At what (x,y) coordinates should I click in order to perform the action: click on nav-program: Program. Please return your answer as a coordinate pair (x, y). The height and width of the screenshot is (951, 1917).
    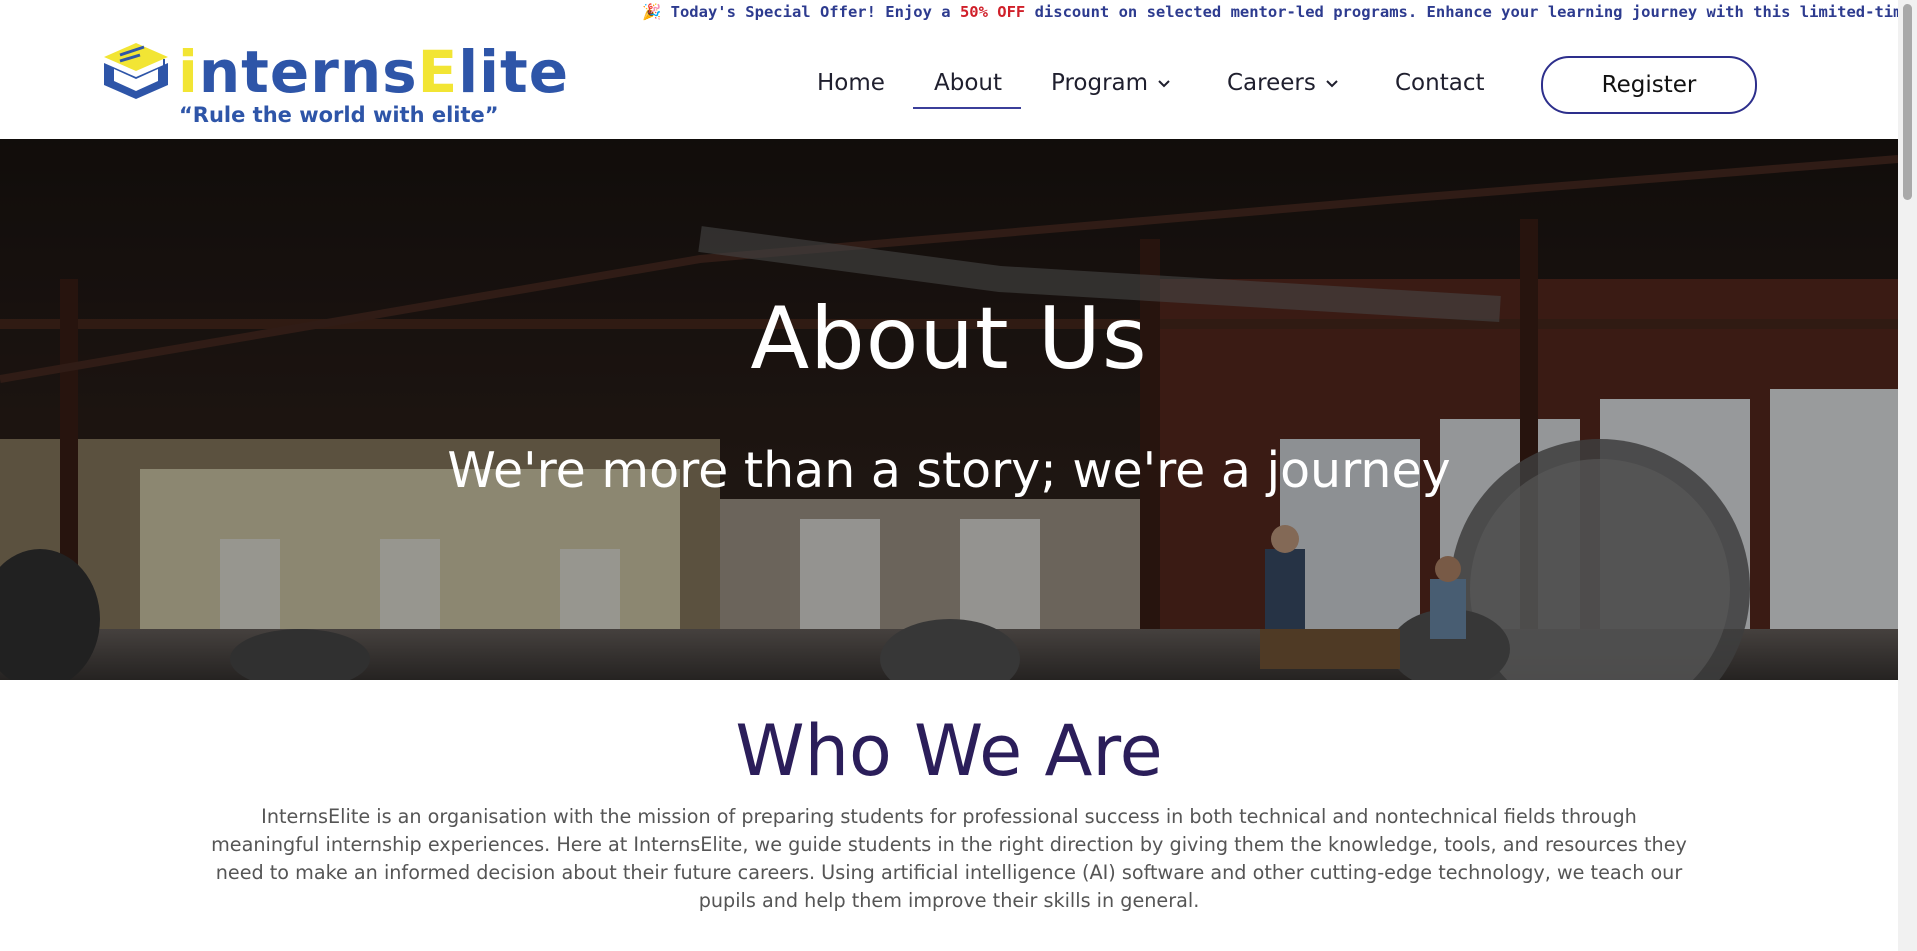
    Looking at the image, I should click on (1110, 83).